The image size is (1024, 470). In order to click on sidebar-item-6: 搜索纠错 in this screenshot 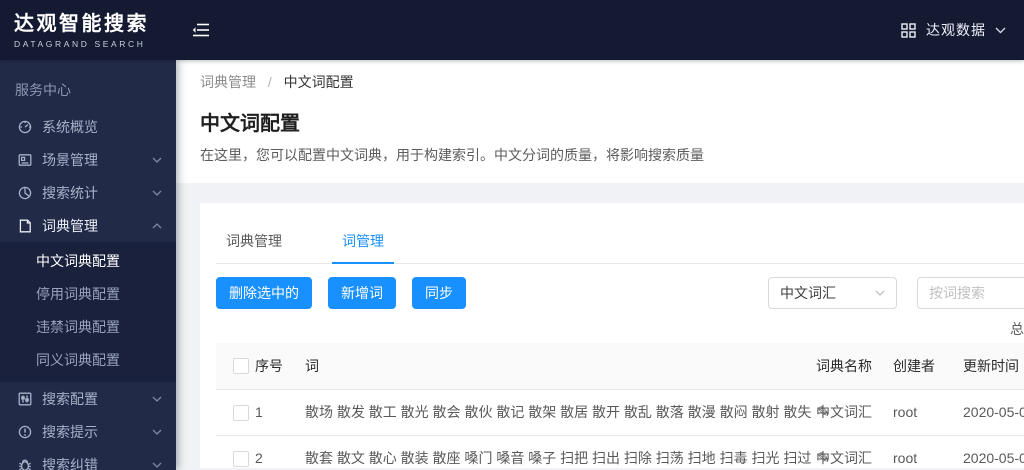, I will do `click(88, 459)`.